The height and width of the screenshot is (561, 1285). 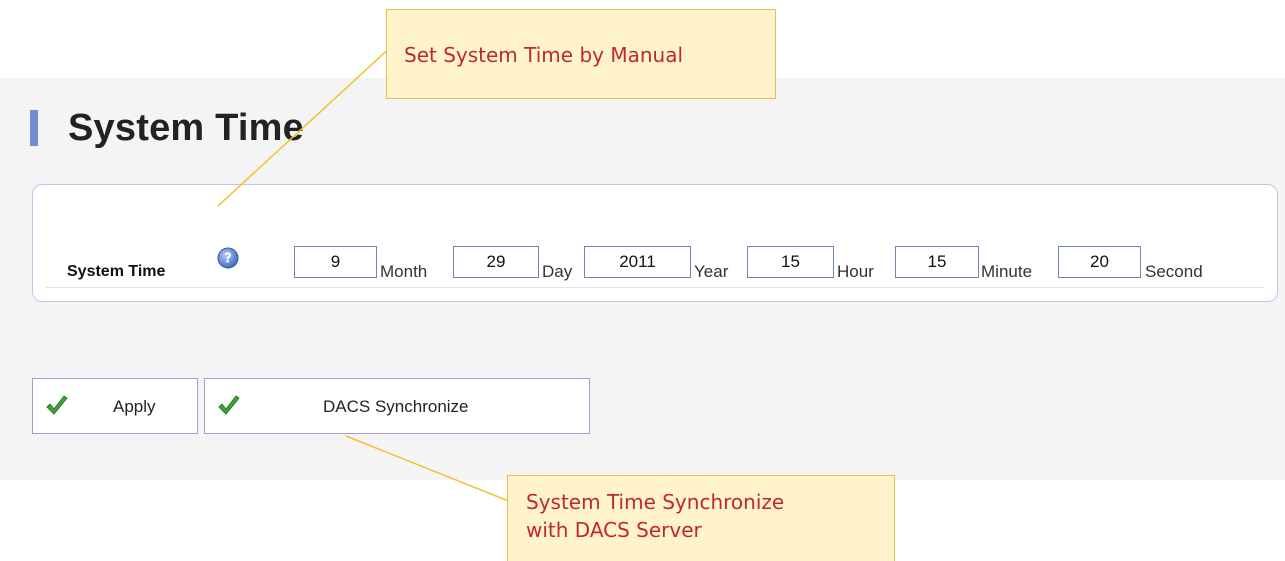 I want to click on system-time-label: System Time, so click(x=116, y=271).